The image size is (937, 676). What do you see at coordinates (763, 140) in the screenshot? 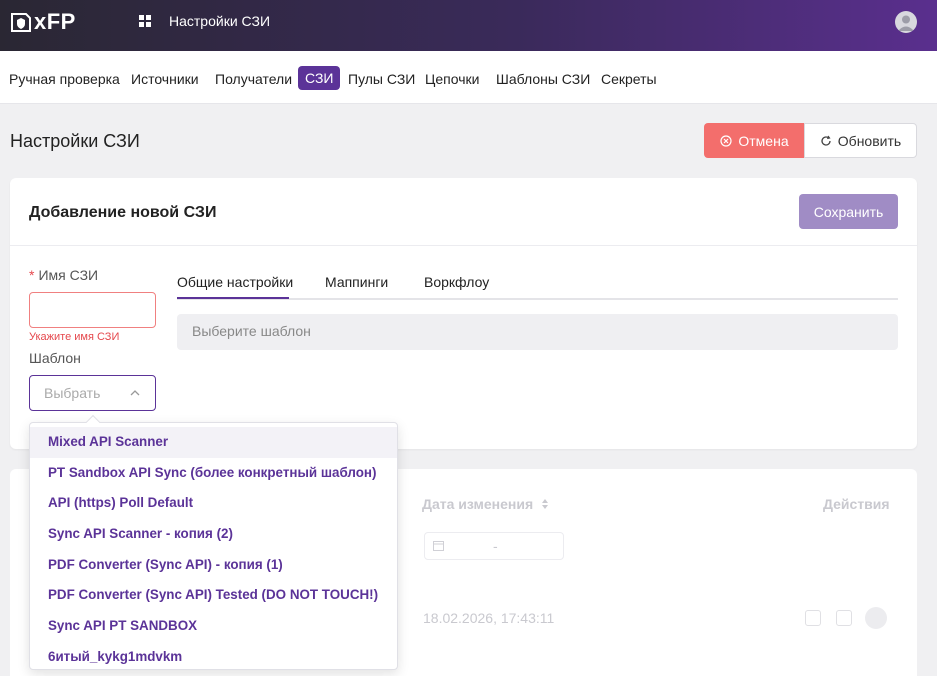
I see `cancel-button-label: Отмена` at bounding box center [763, 140].